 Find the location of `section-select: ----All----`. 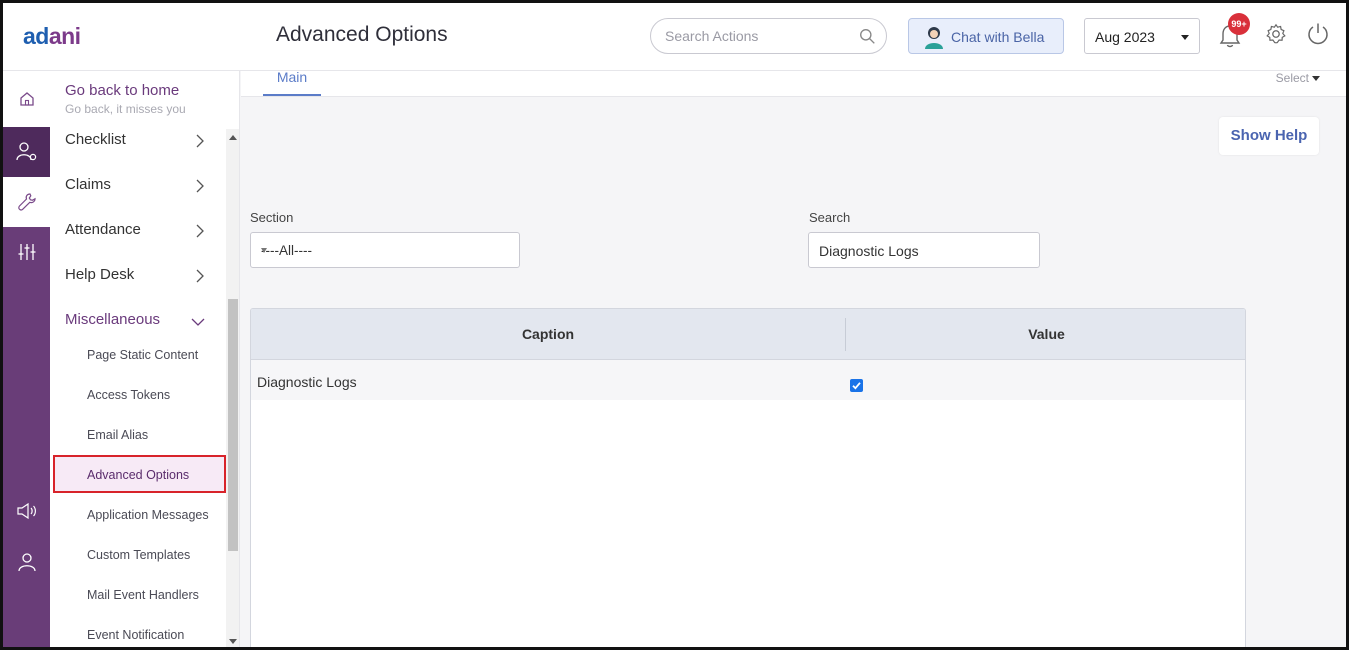

section-select: ----All---- is located at coordinates (385, 250).